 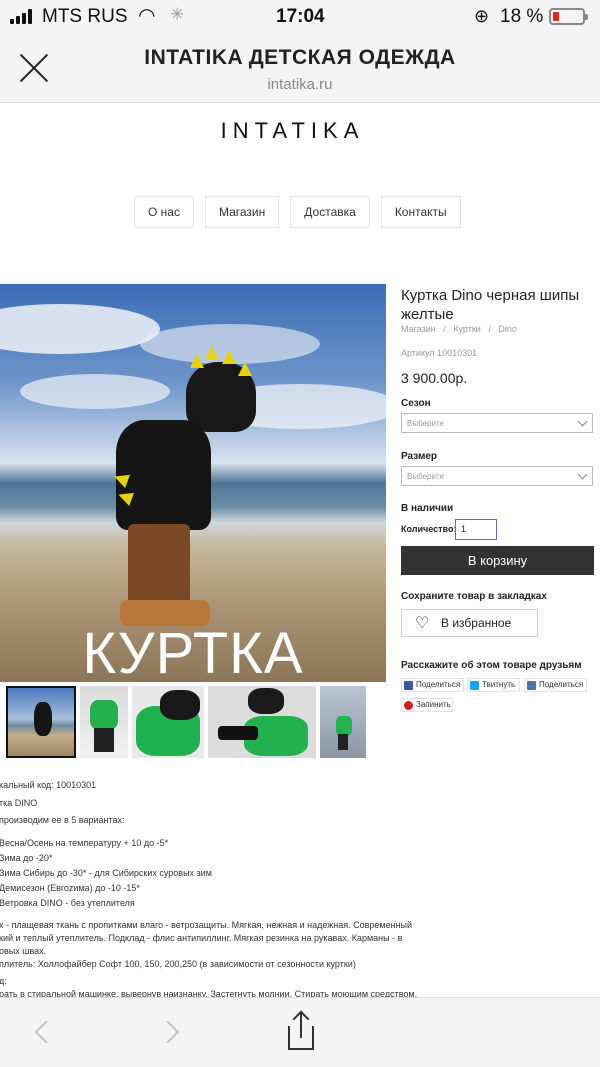 What do you see at coordinates (422, 623) in the screenshot?
I see `heart-icon: ♡` at bounding box center [422, 623].